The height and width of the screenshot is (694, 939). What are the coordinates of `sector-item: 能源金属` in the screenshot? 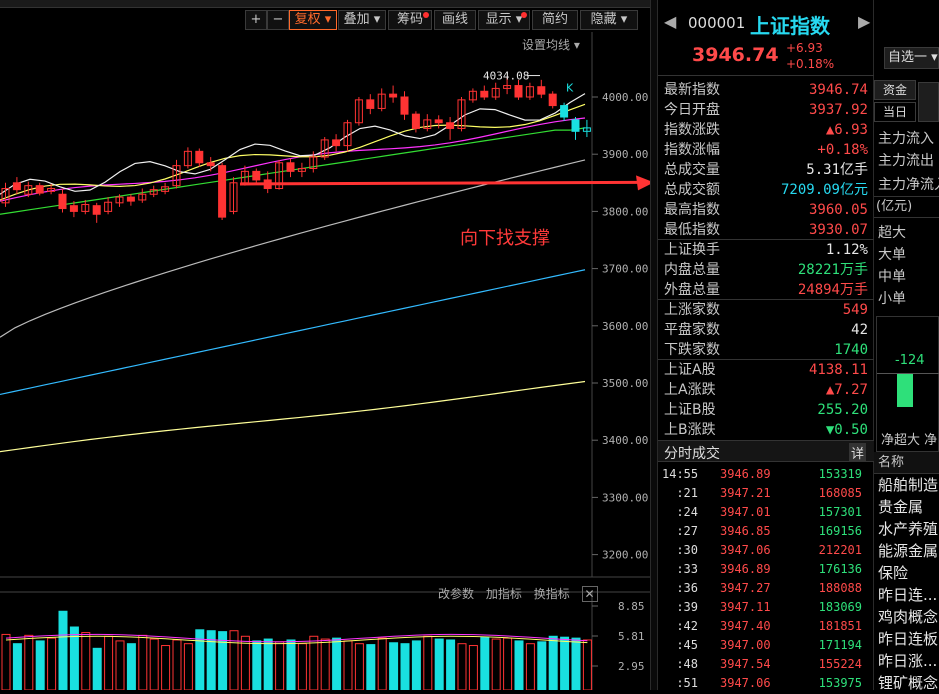 It's located at (908, 550).